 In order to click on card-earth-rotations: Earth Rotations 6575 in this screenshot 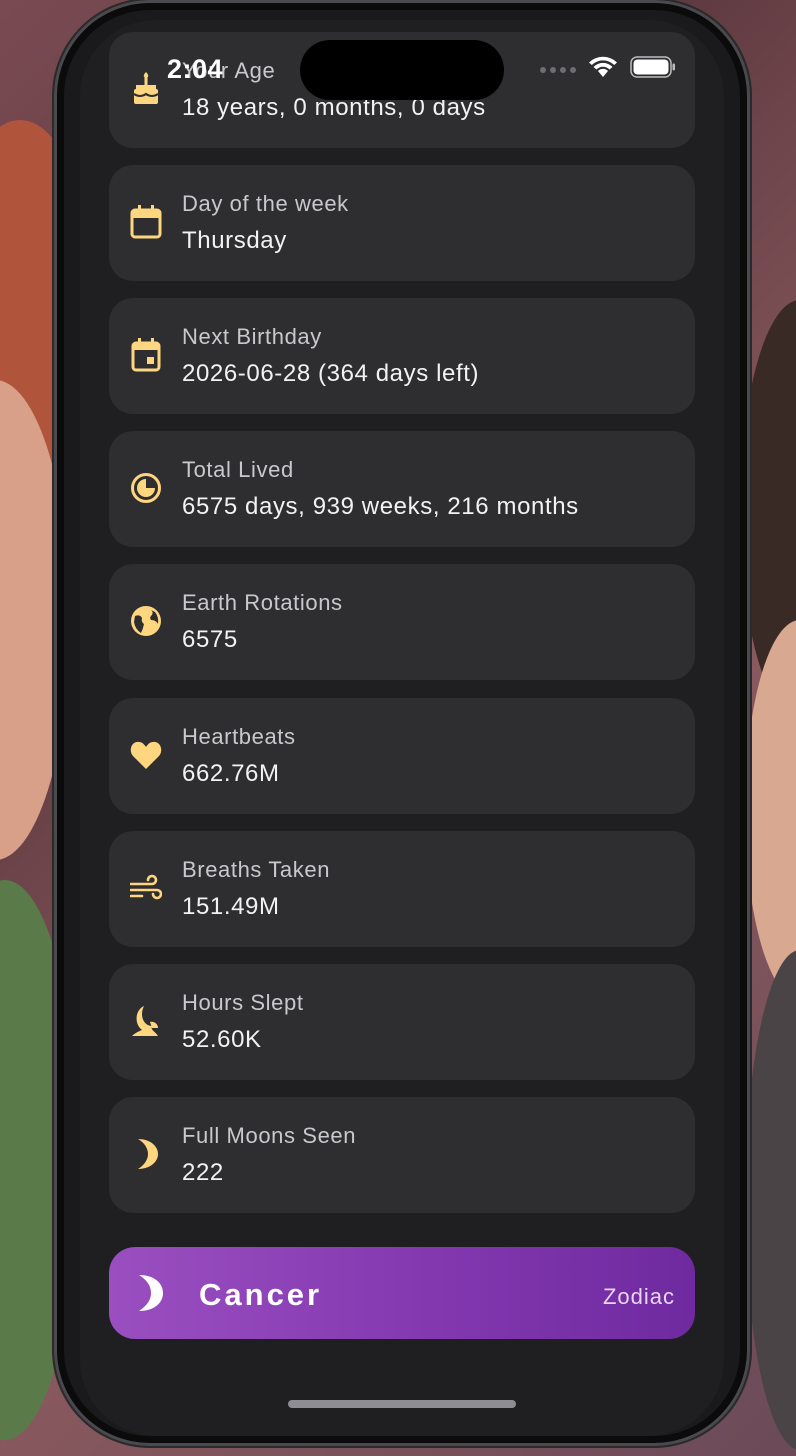, I will do `click(402, 622)`.